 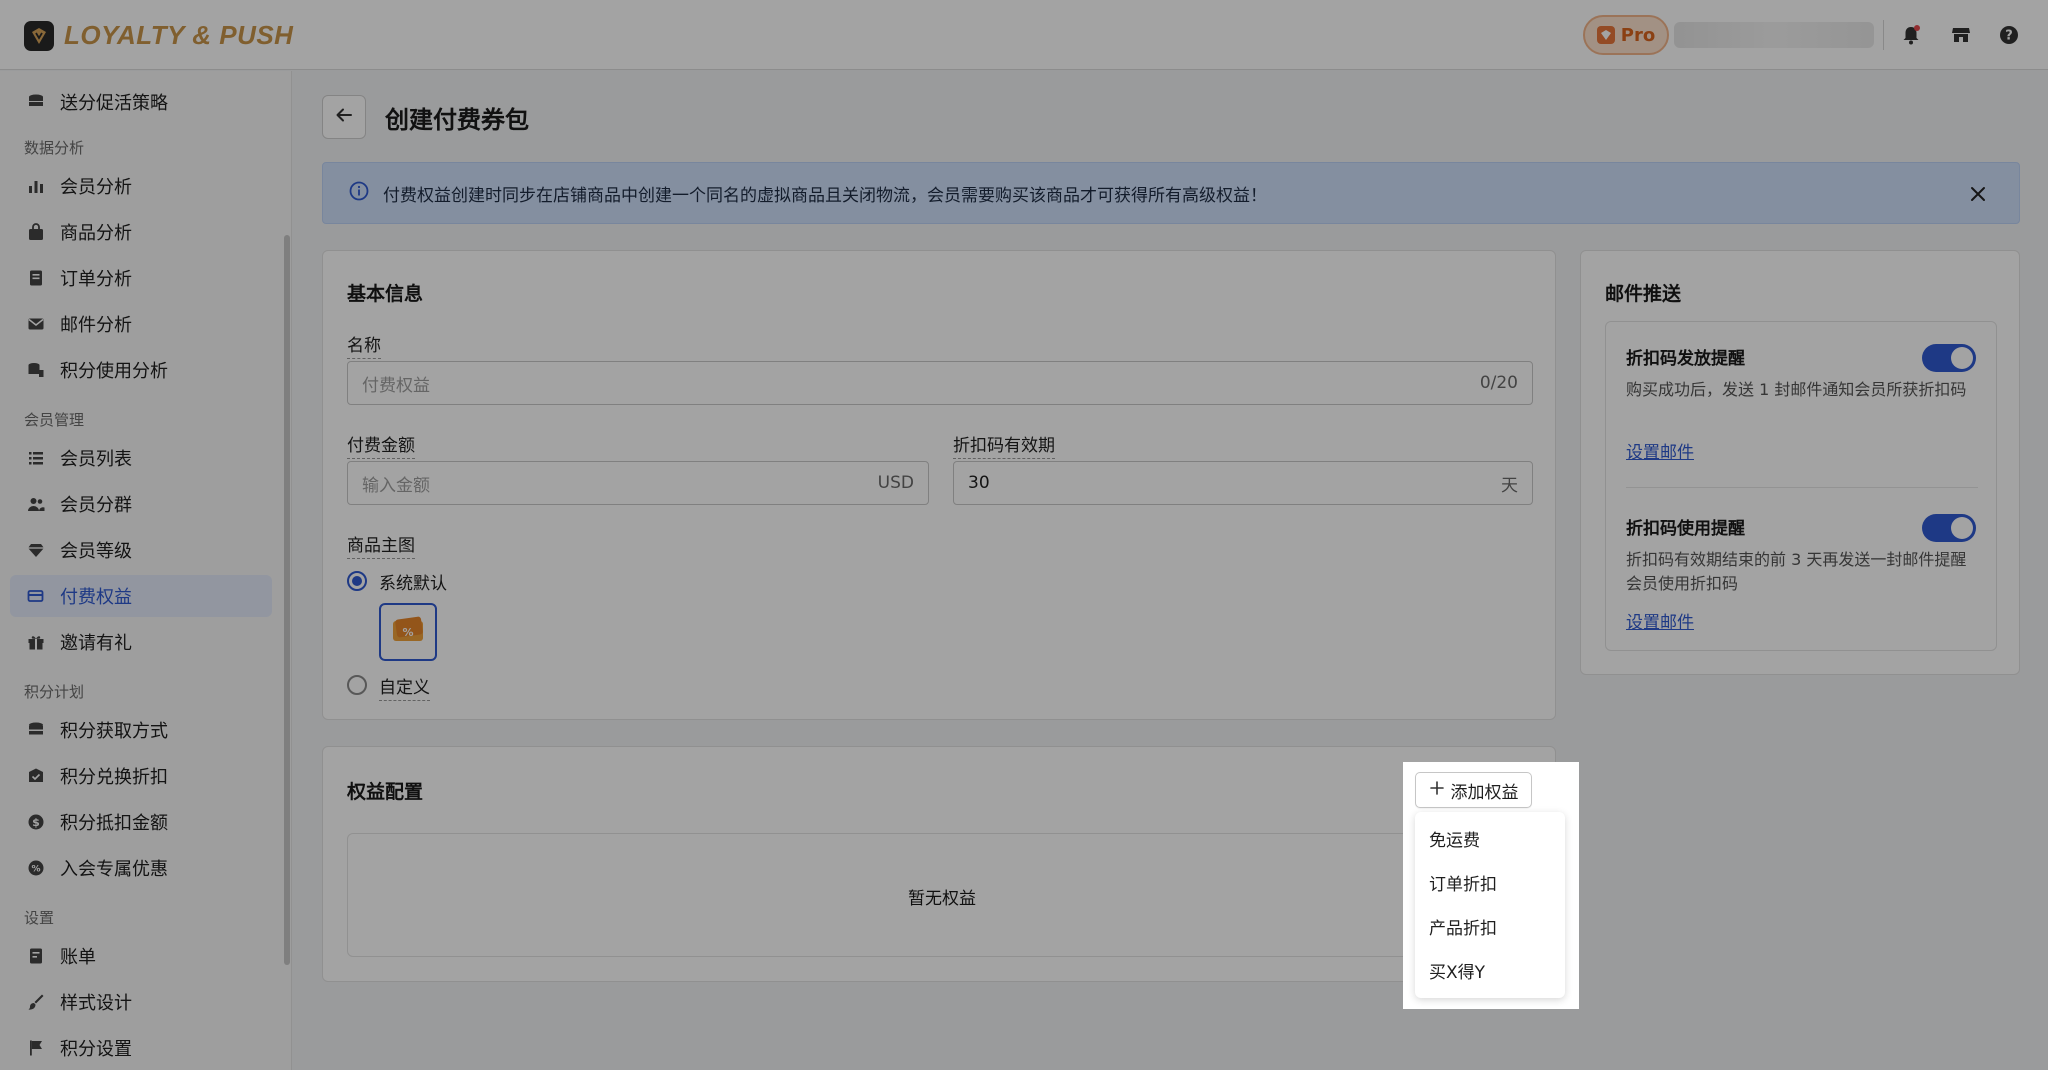 I want to click on plus-icon, so click(x=1437, y=790).